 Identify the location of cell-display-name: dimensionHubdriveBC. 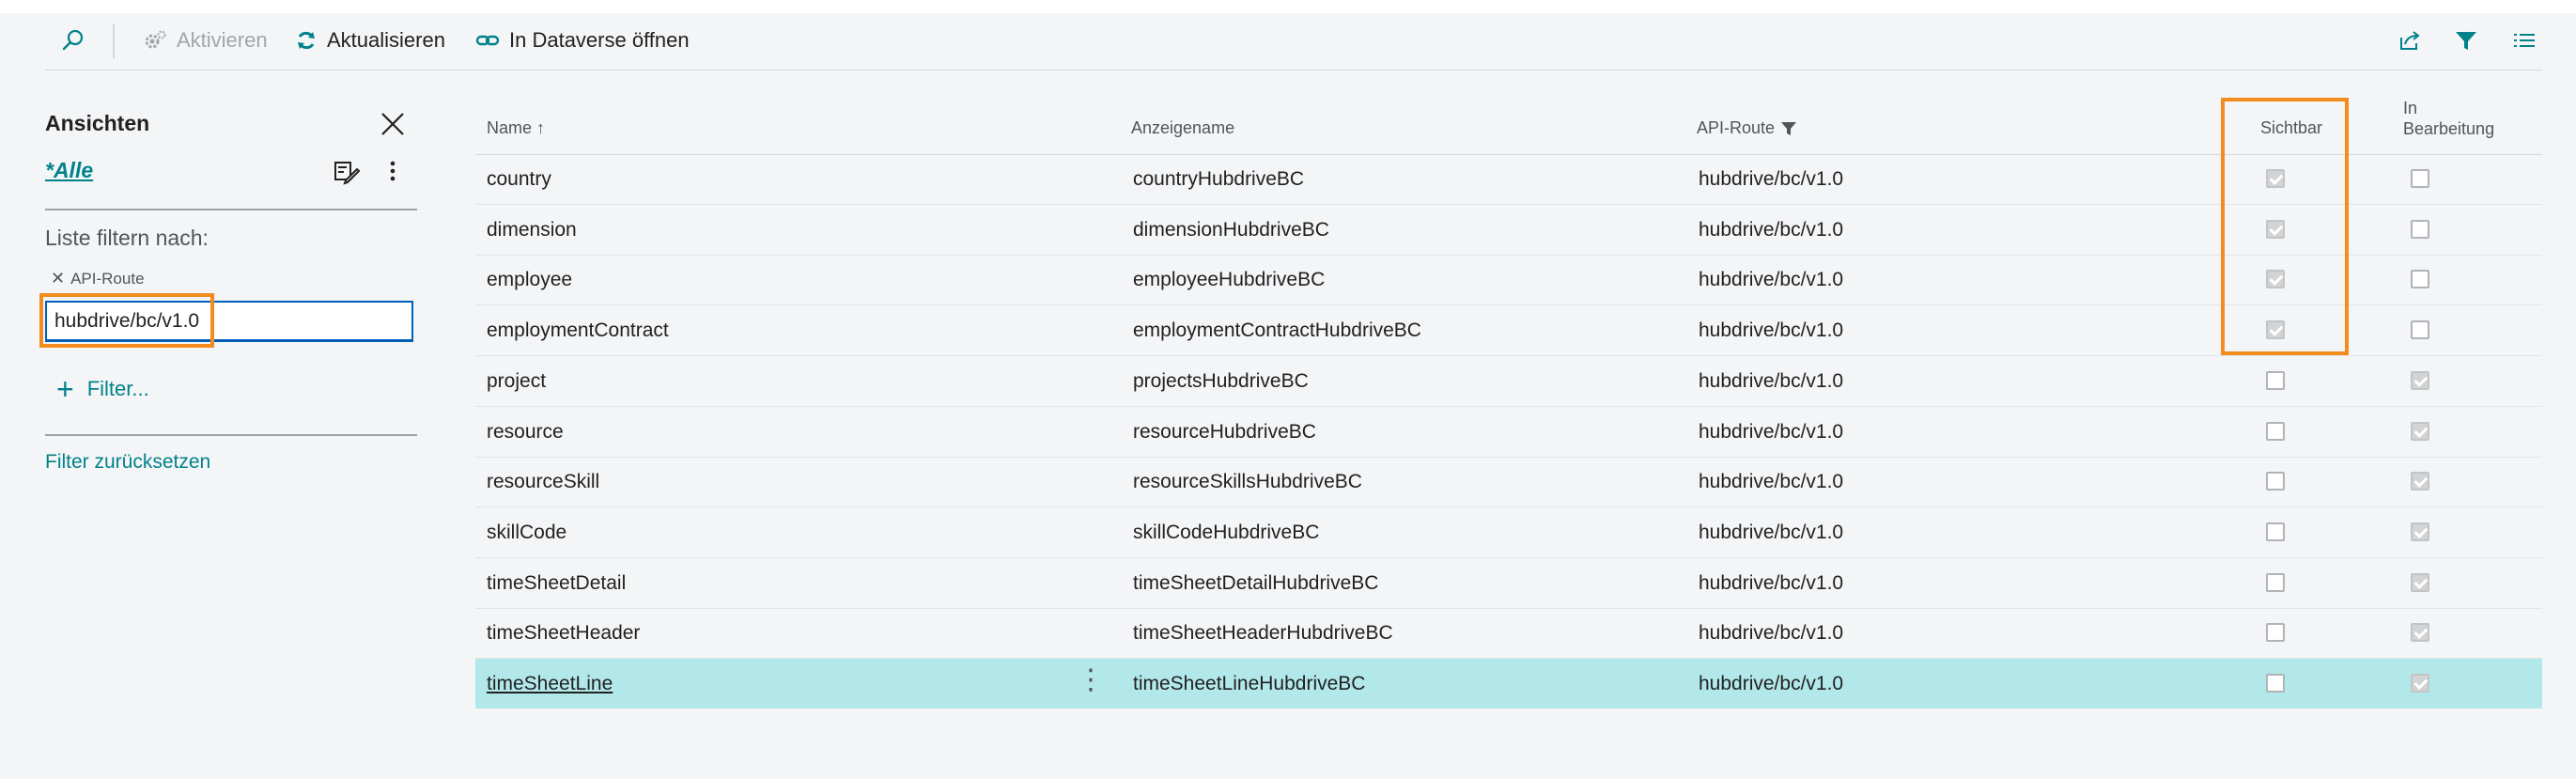
(1231, 230).